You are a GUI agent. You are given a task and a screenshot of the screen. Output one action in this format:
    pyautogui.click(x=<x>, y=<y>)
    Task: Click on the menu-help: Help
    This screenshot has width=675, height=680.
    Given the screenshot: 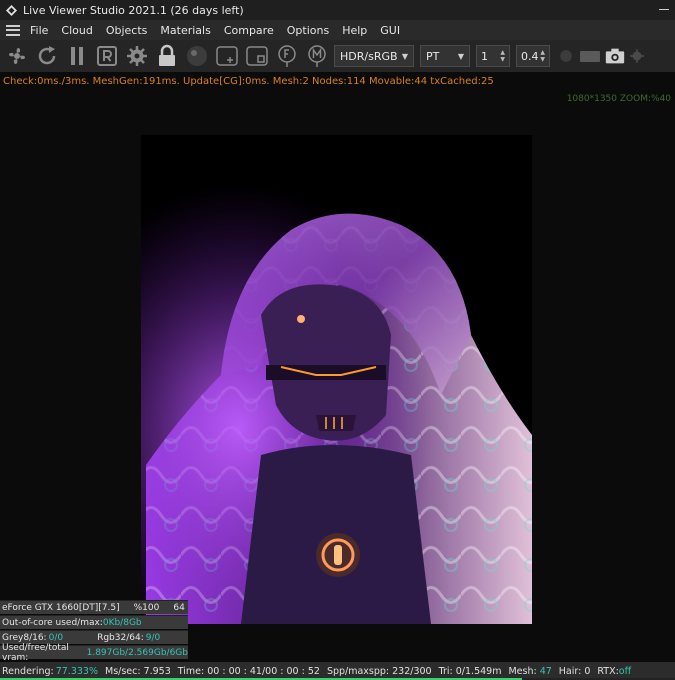 What is the action you would take?
    pyautogui.click(x=354, y=30)
    